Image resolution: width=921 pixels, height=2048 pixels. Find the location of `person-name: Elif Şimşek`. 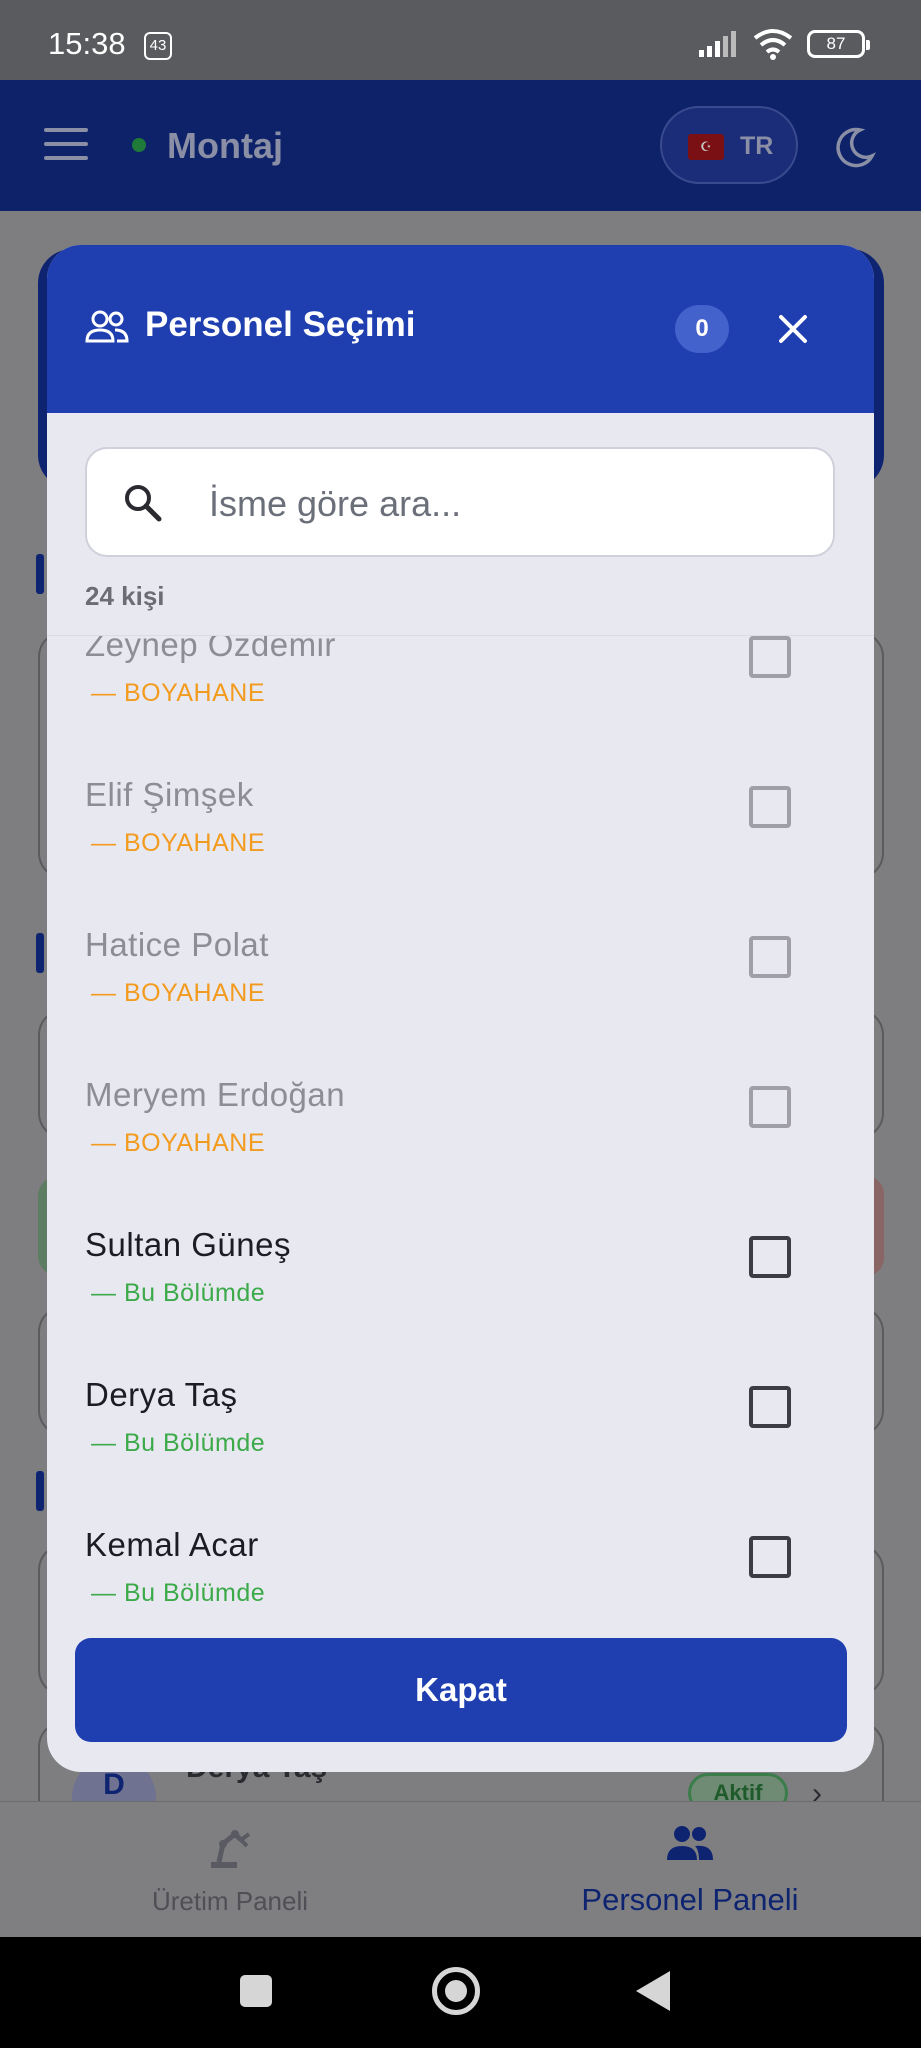

person-name: Elif Şimşek is located at coordinates (169, 794).